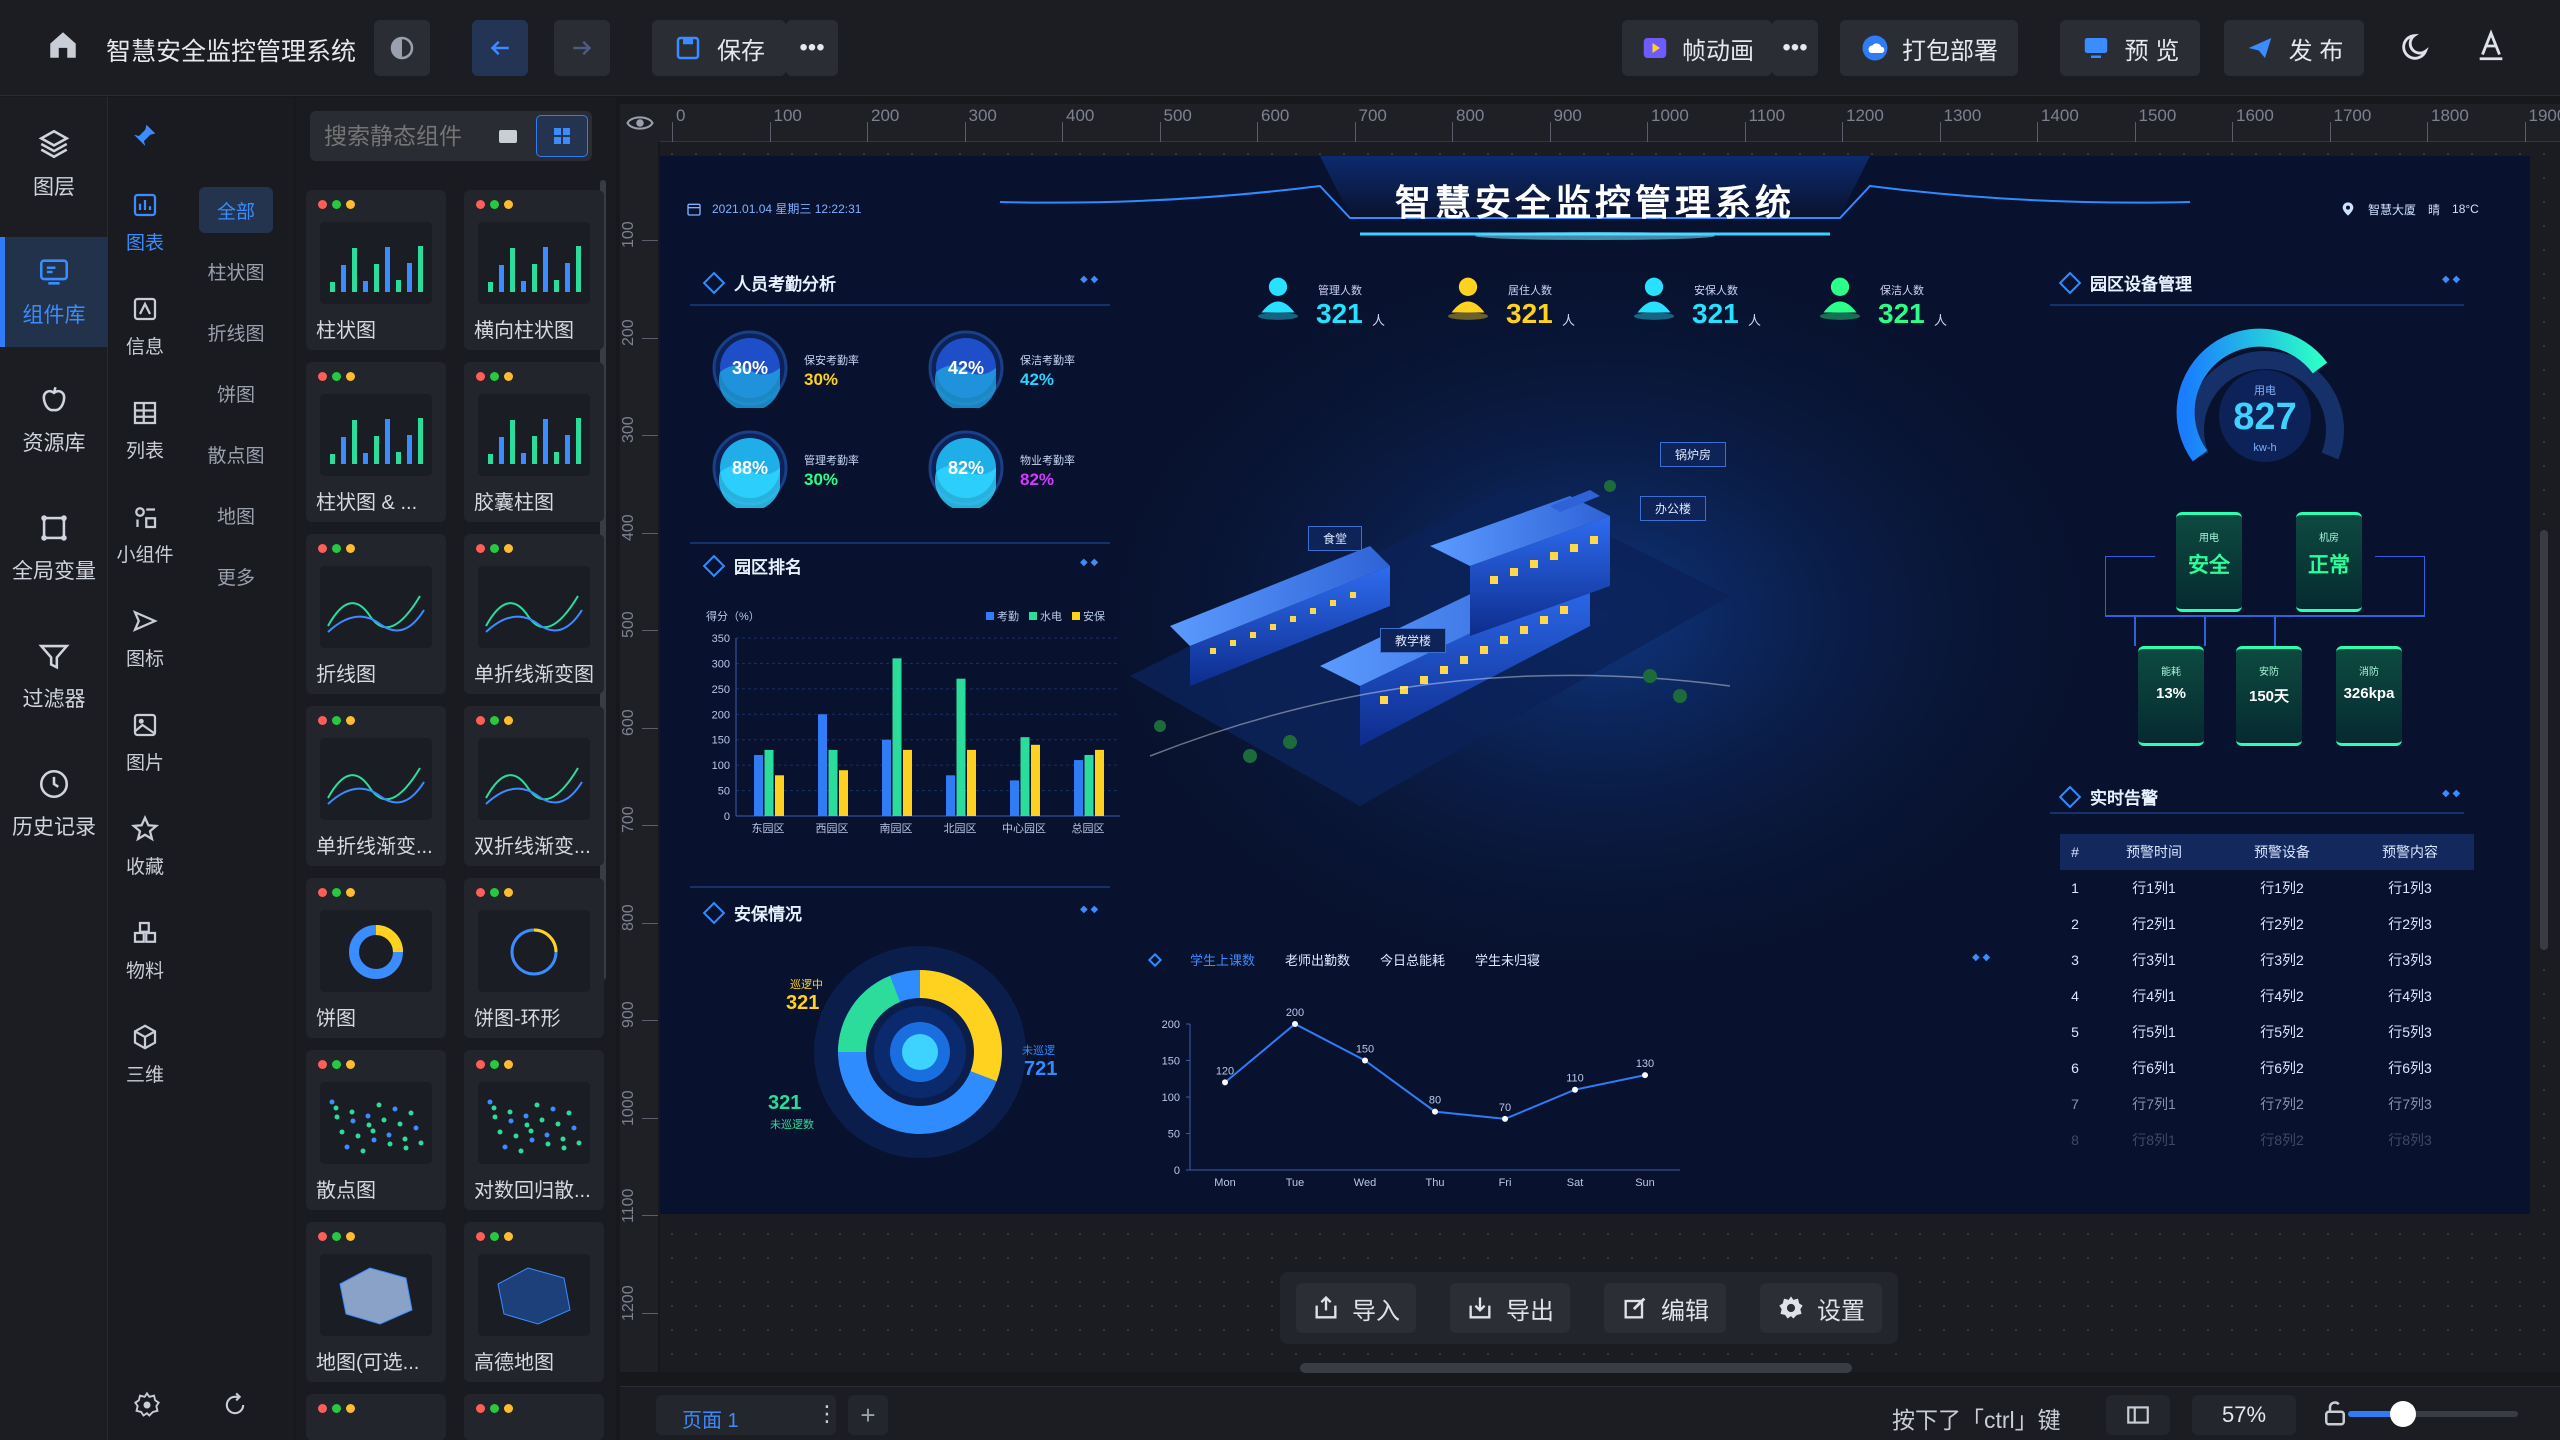 The width and height of the screenshot is (2560, 1440). I want to click on component-card: 高德地图, so click(534, 1302).